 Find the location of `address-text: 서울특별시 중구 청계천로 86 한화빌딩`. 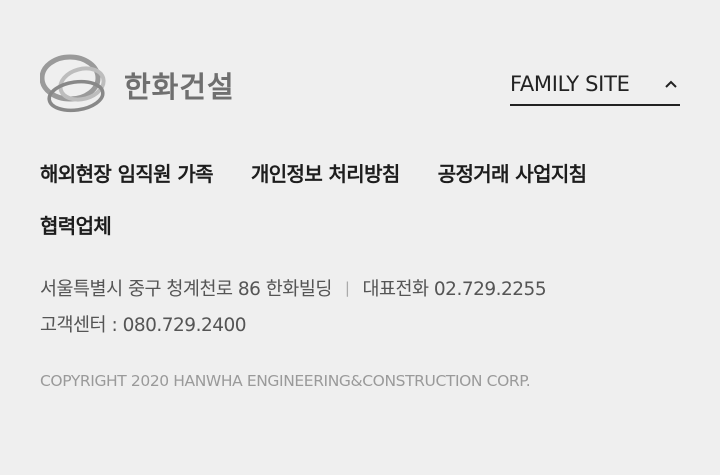

address-text: 서울특별시 중구 청계천로 86 한화빌딩 is located at coordinates (186, 289).